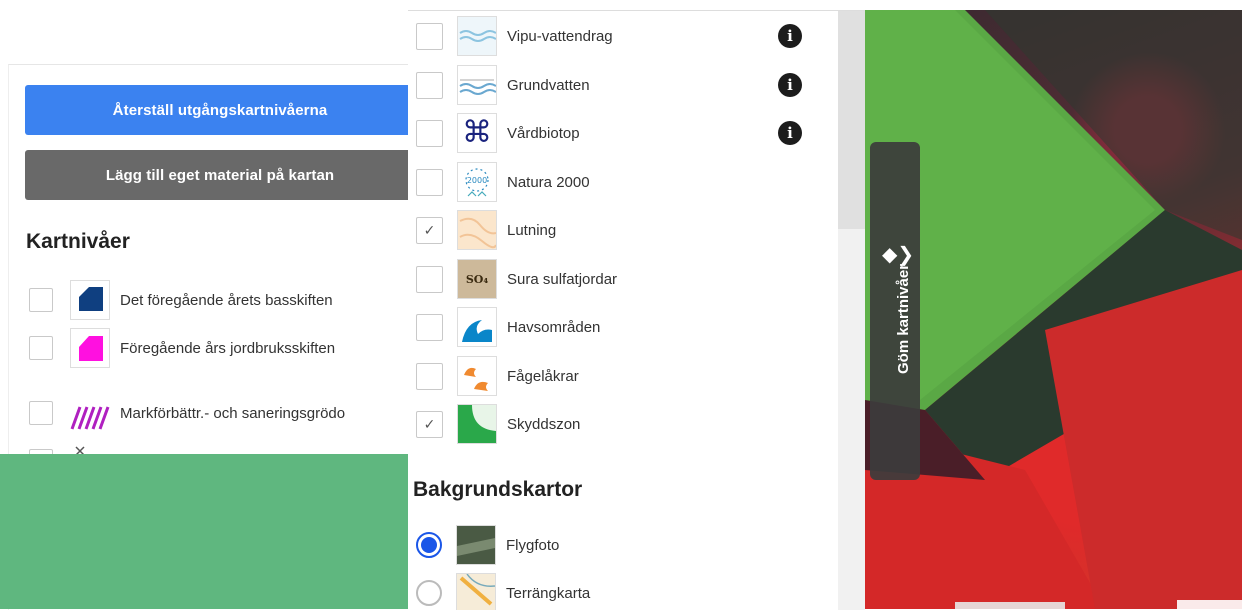 Image resolution: width=1242 pixels, height=610 pixels. What do you see at coordinates (560, 36) in the screenshot?
I see `layer-label: Vipu-vattendrag` at bounding box center [560, 36].